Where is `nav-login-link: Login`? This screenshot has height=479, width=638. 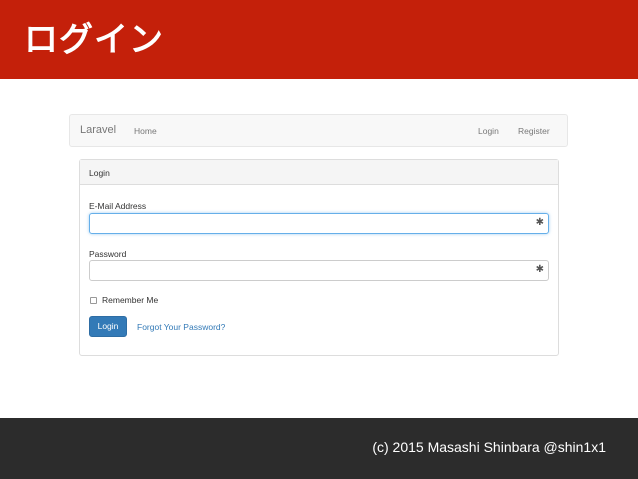 nav-login-link: Login is located at coordinates (488, 131).